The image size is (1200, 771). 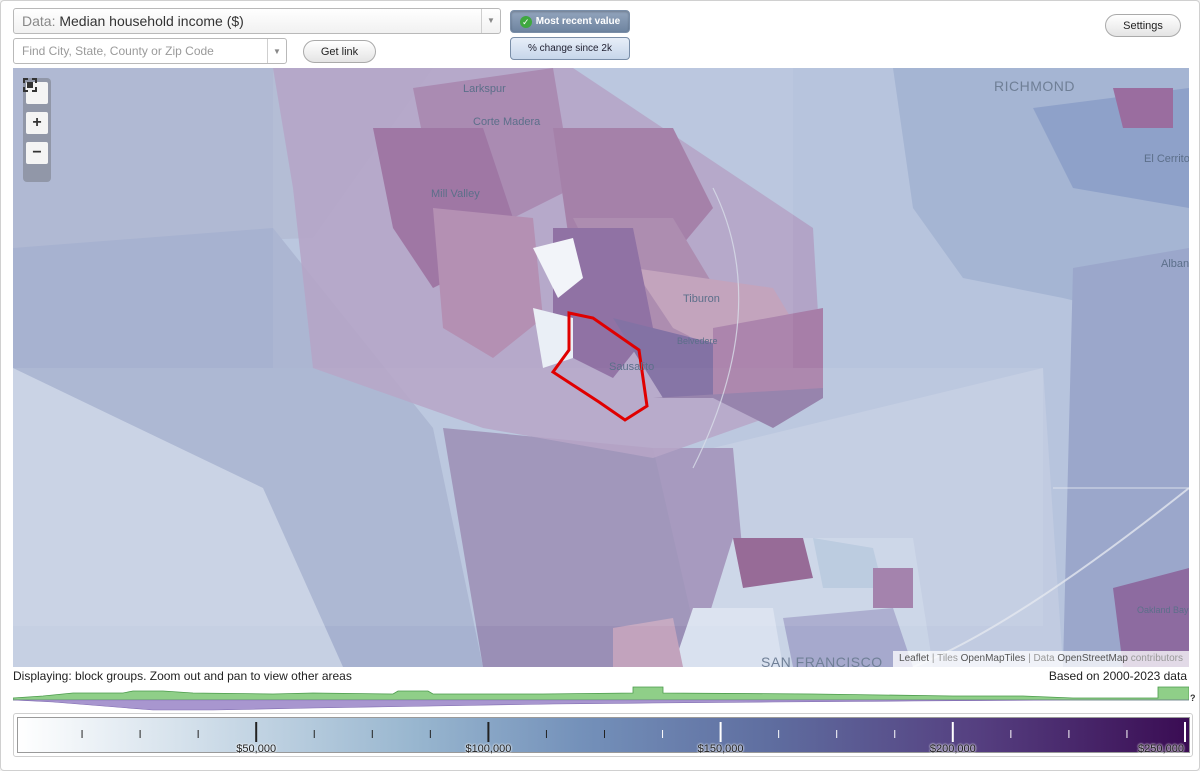 I want to click on place-label: Tiburon, so click(x=701, y=299).